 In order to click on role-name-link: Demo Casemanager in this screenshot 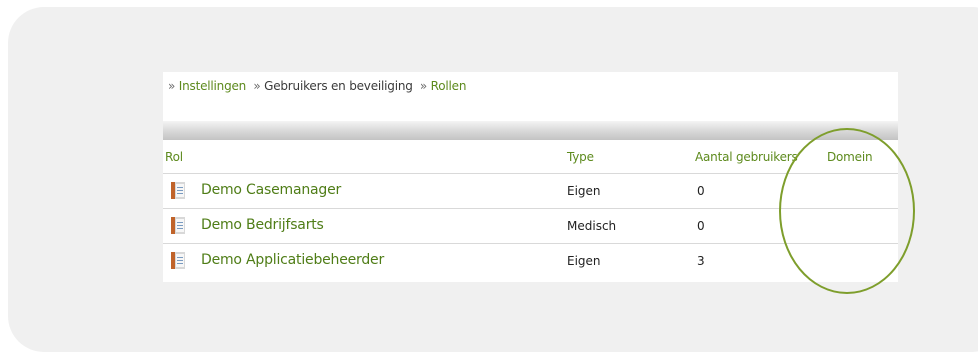, I will do `click(271, 190)`.